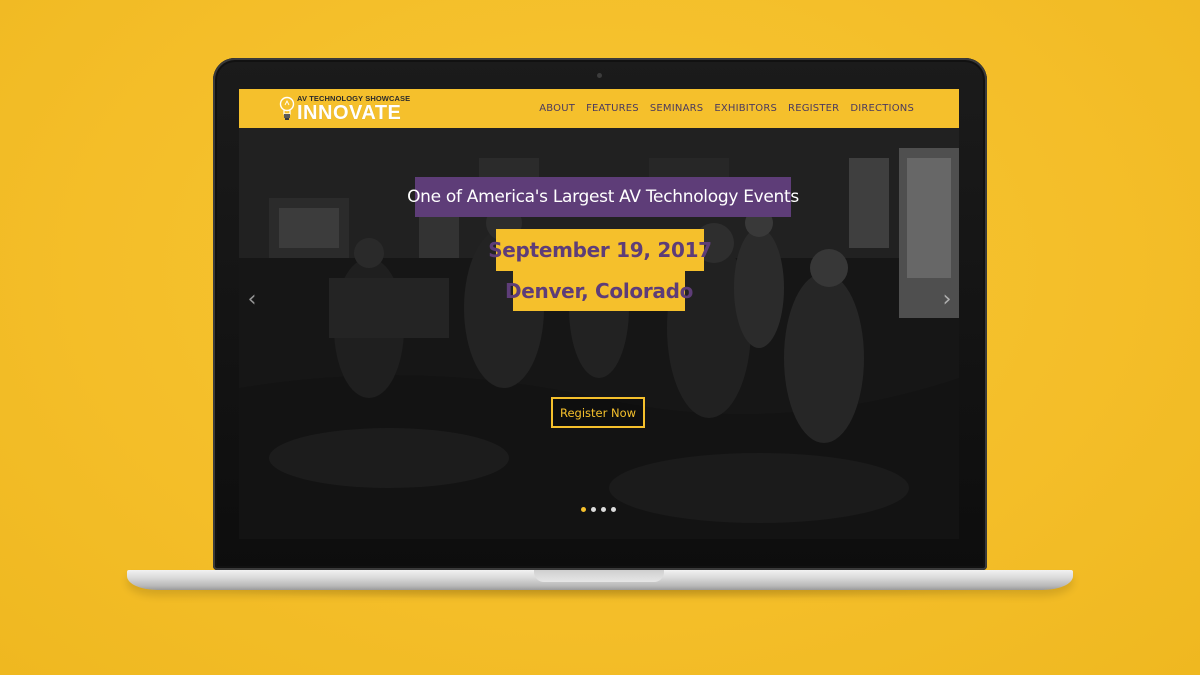 This screenshot has width=1200, height=675. Describe the element at coordinates (598, 509) in the screenshot. I see `carousel-indicators` at that location.